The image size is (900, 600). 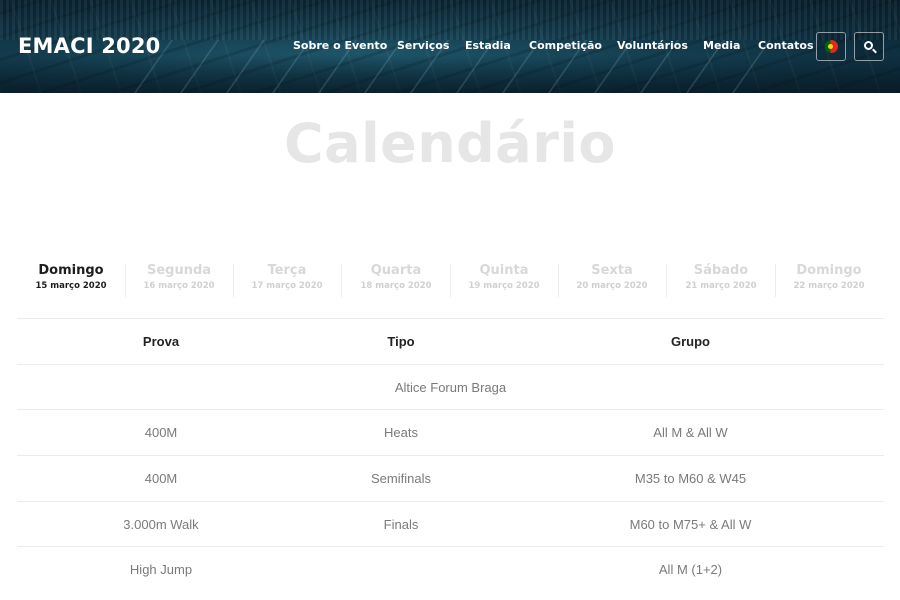 What do you see at coordinates (450, 143) in the screenshot?
I see `page-title: Calendário` at bounding box center [450, 143].